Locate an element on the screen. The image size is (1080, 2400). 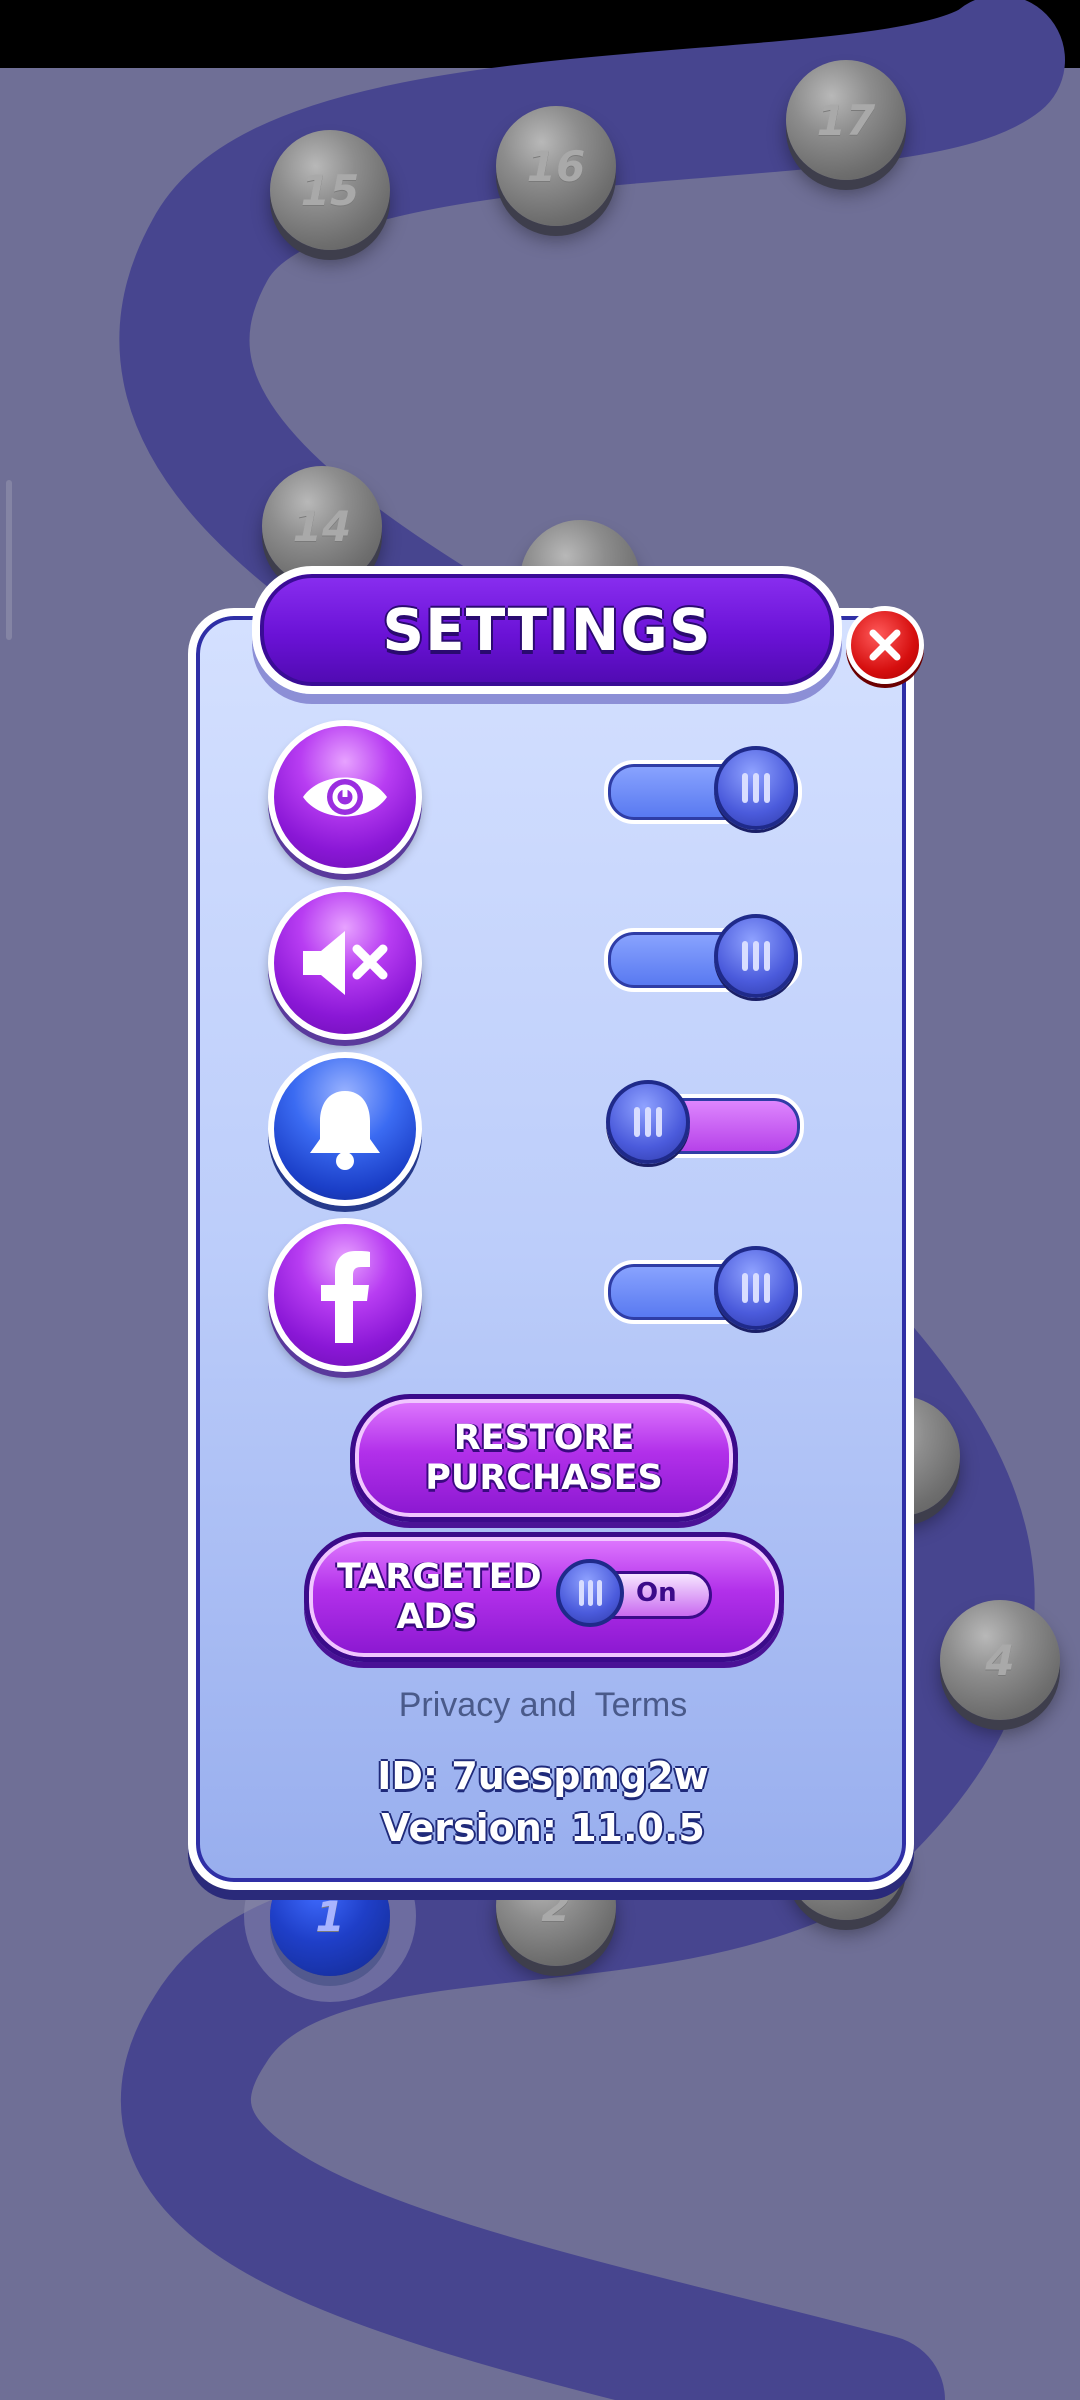
notifications-toggle-knob is located at coordinates (648, 1122).